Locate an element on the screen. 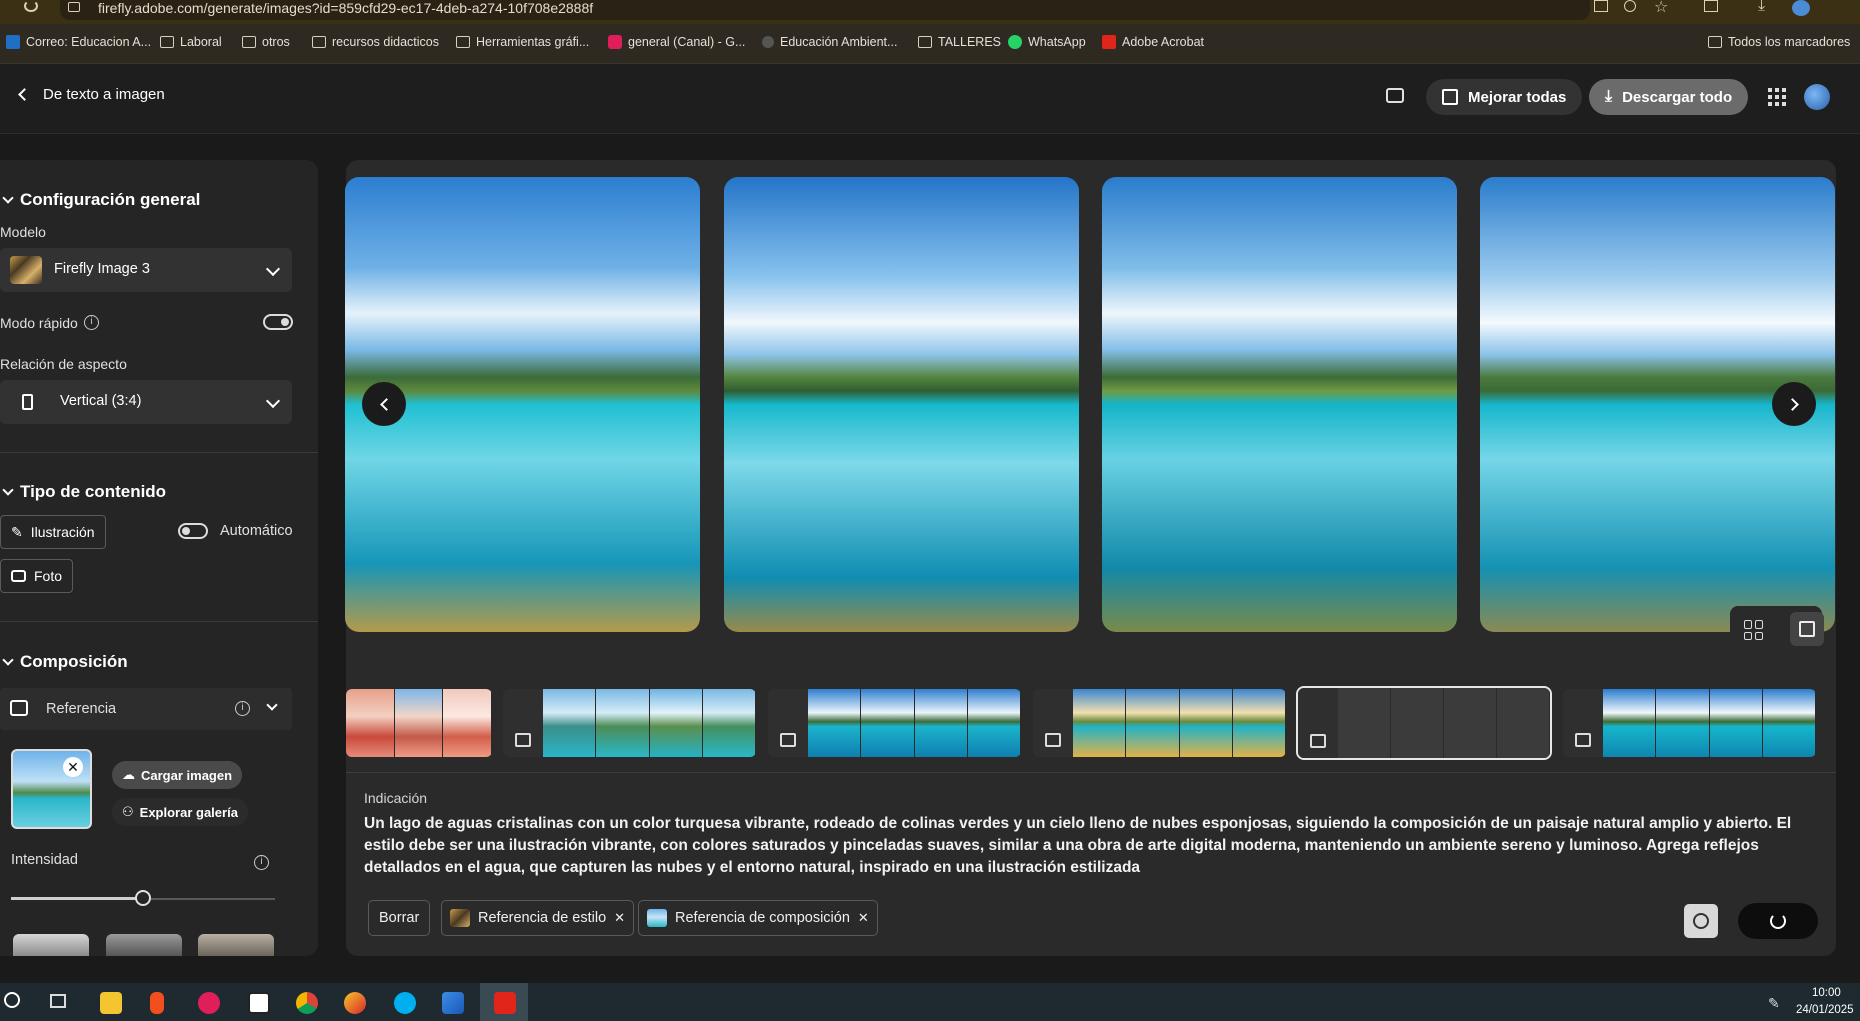  content-type-header: Tipo de contenido is located at coordinates (84, 492).